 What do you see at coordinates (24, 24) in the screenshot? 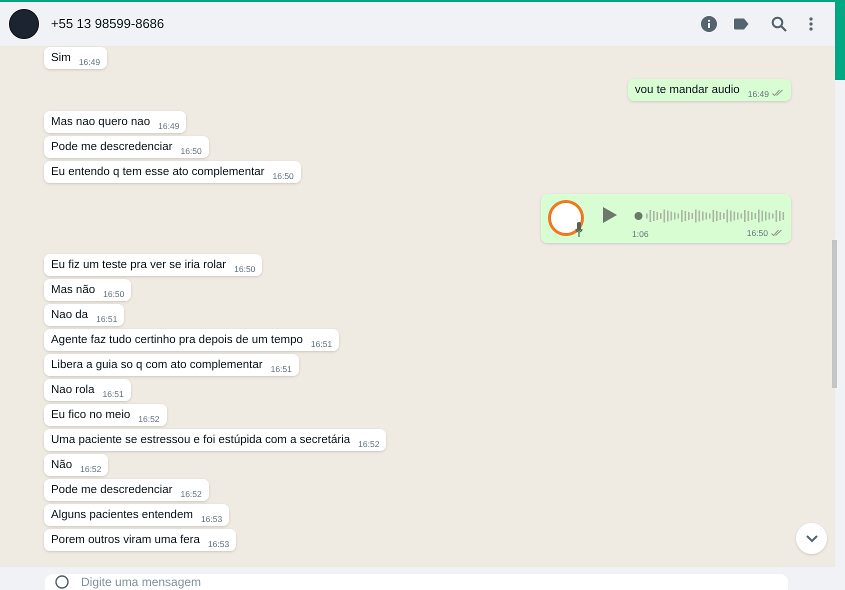
I see `contact-avatar` at bounding box center [24, 24].